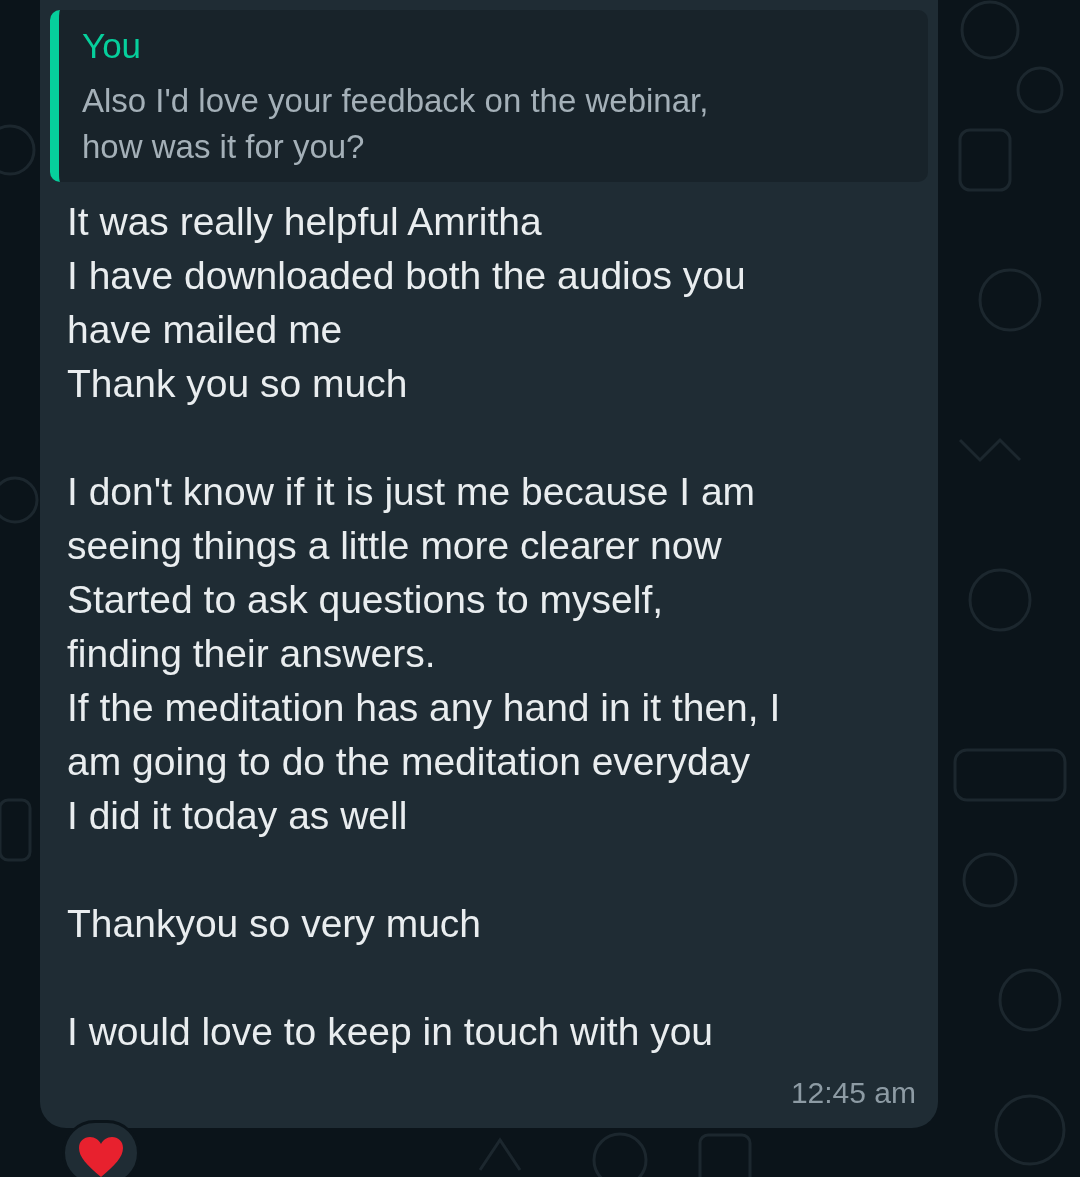 Image resolution: width=1080 pixels, height=1177 pixels. I want to click on quote-text: Also I'd love your feedback on the webinar, how was it for you?, so click(396, 124).